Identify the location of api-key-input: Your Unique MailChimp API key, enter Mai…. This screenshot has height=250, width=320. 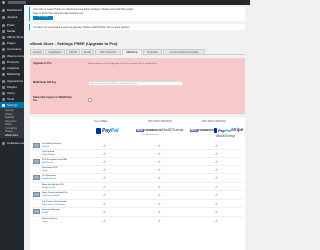
(135, 83).